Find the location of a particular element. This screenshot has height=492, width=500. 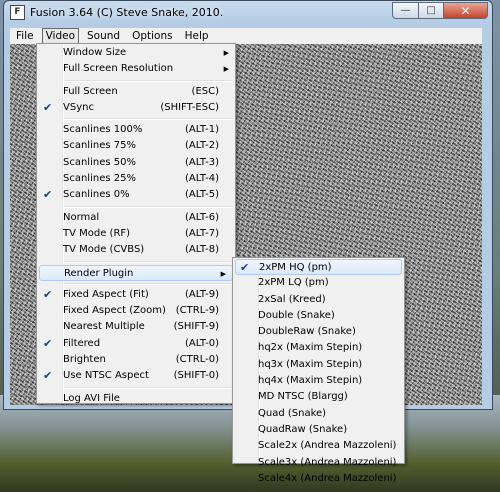

render-item-md-ntsc: MD NTSC (Blargg) is located at coordinates (318, 397).